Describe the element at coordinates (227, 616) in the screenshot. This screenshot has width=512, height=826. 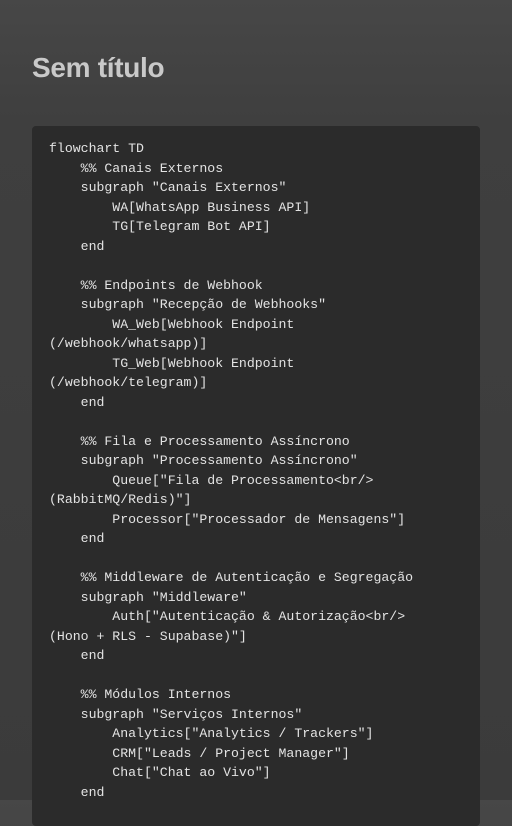
I see `code-line: Auth["Autenticação & Autorização<br/>` at that location.